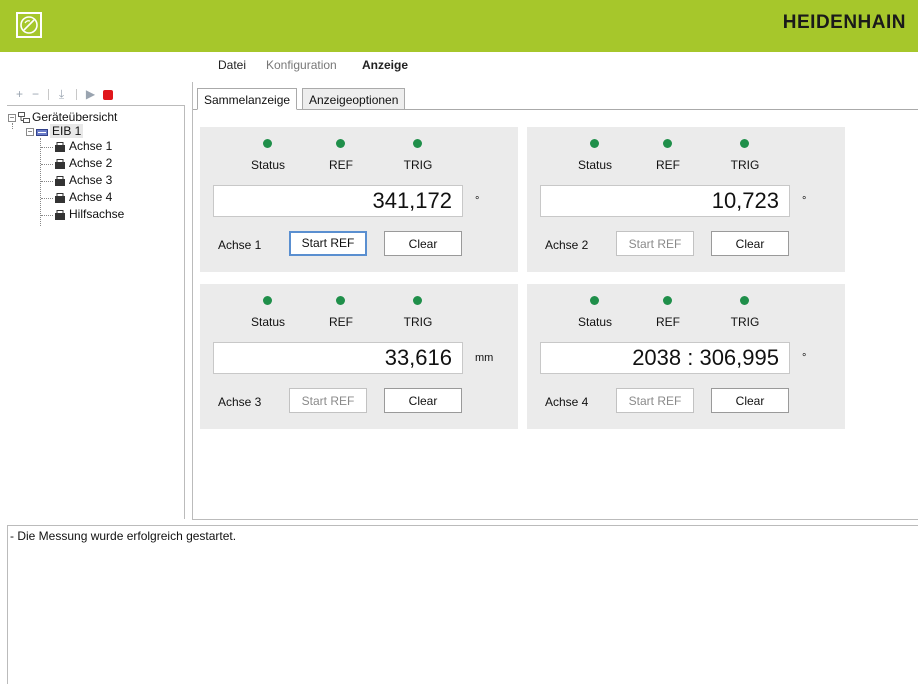  What do you see at coordinates (96, 214) in the screenshot?
I see `tree-item-aux-axis: Hilfsachse` at bounding box center [96, 214].